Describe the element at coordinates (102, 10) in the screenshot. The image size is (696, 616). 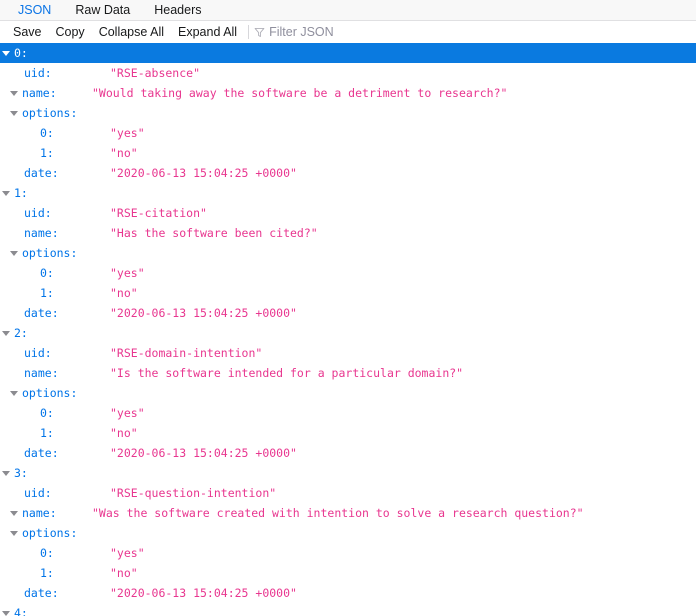
I see `tab-raw-data: Raw Data` at that location.